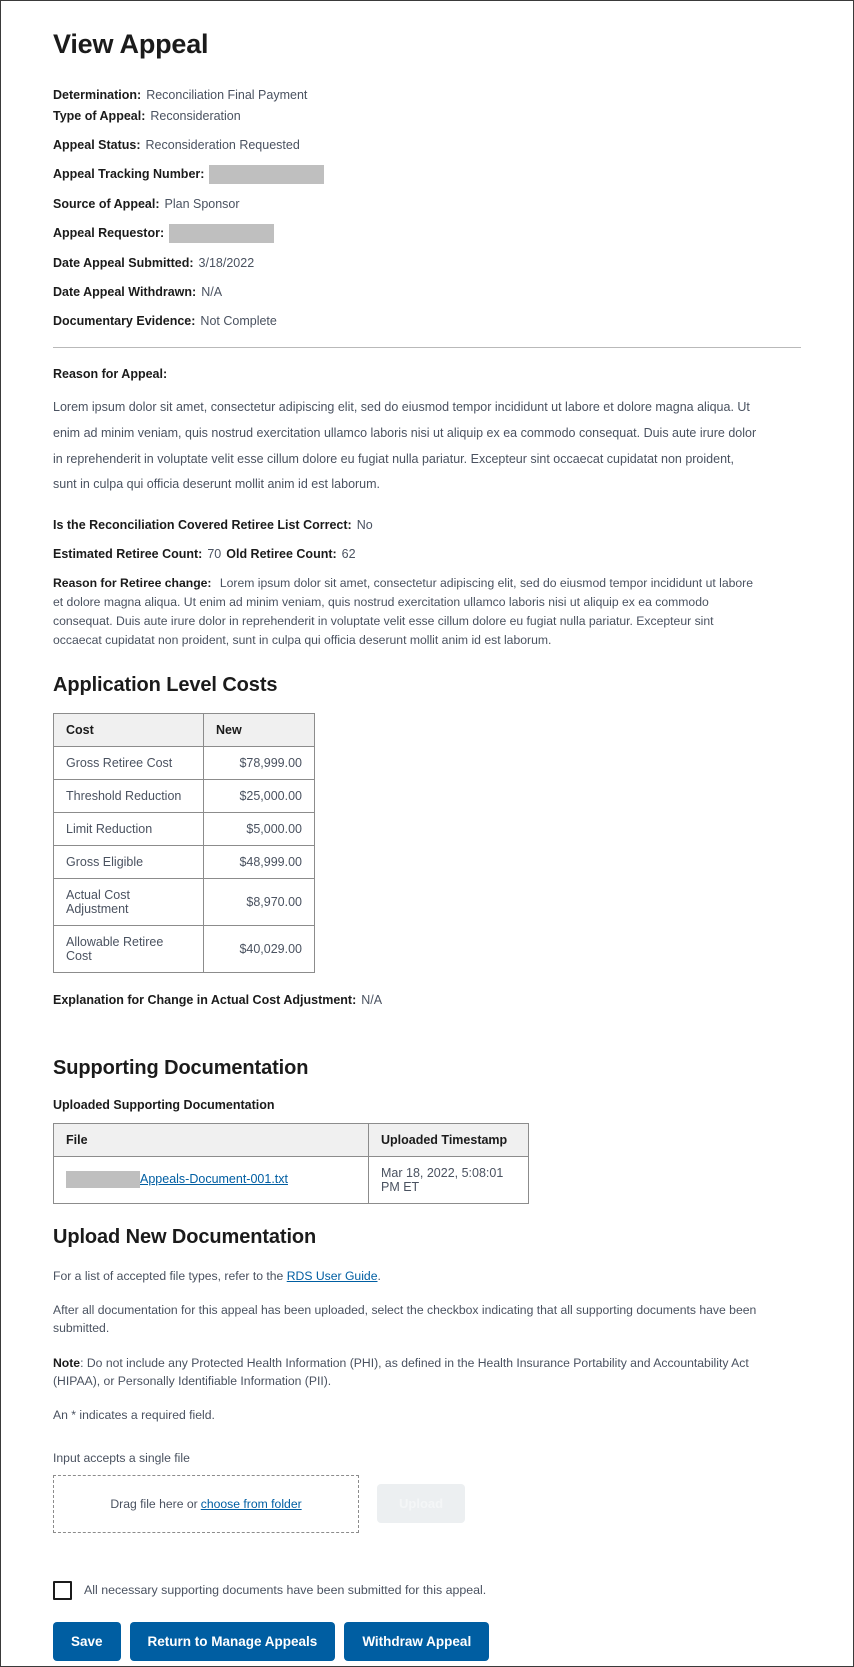 The width and height of the screenshot is (854, 1667). Describe the element at coordinates (427, 174) in the screenshot. I see `field-appeal-tracking-number: Appeal Tracking Number:` at that location.